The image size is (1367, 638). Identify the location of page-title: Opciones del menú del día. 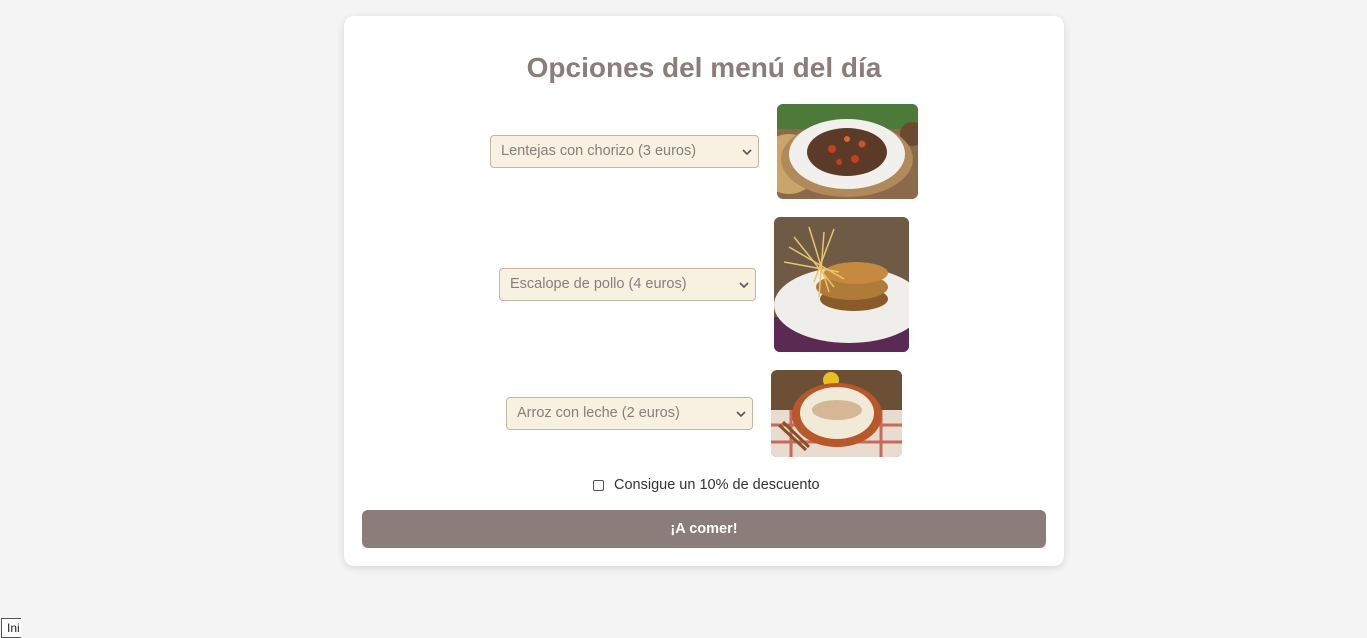
(704, 67).